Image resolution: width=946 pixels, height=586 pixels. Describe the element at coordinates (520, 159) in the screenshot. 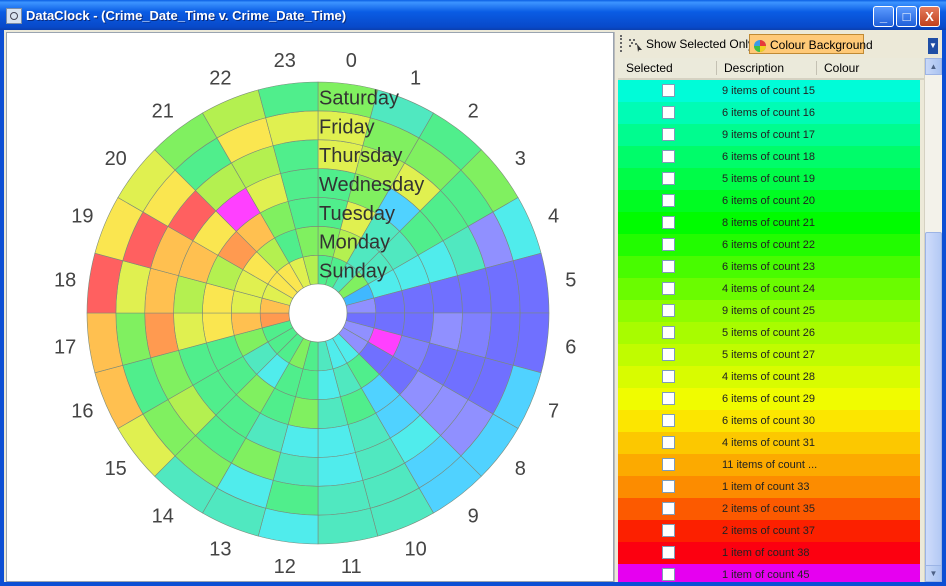

I see `hour-label: 3` at that location.